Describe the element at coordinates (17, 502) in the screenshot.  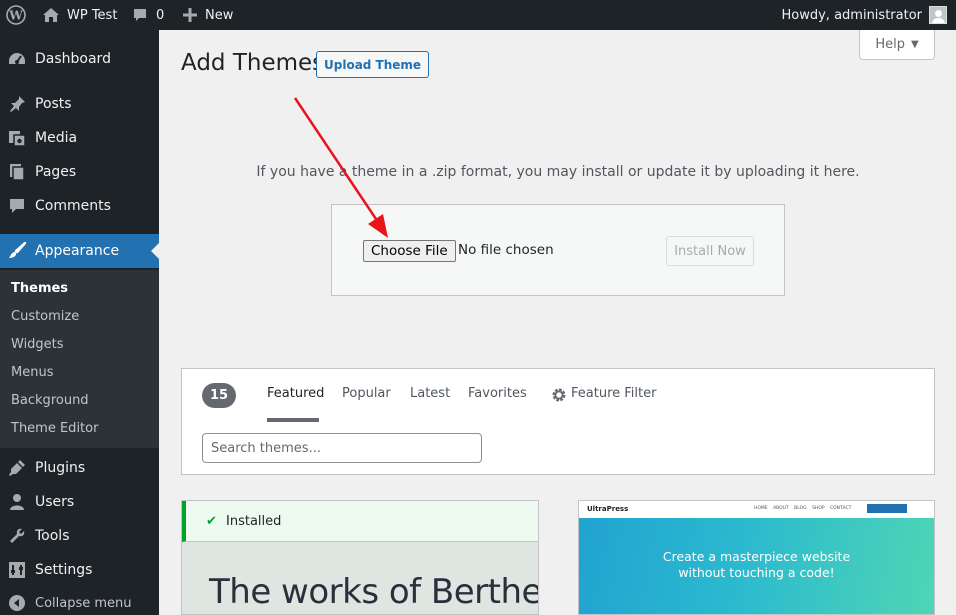
I see `user-icon` at that location.